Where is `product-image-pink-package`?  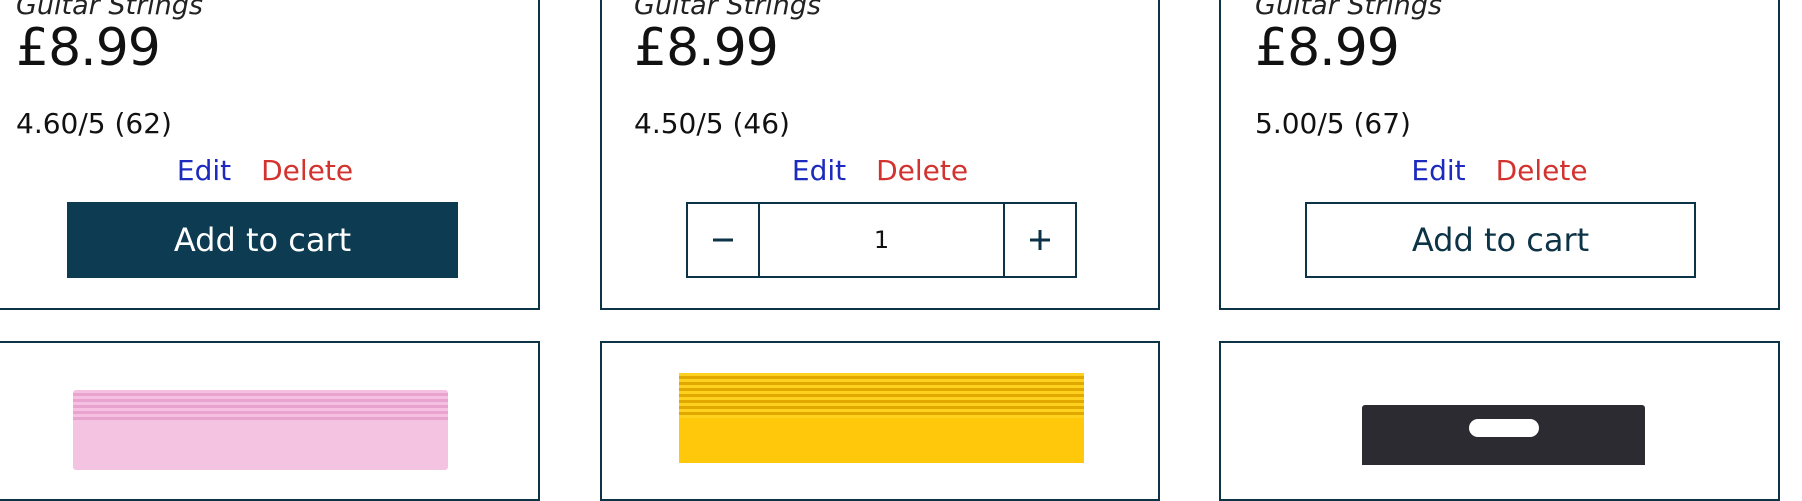
product-image-pink-package is located at coordinates (260, 430).